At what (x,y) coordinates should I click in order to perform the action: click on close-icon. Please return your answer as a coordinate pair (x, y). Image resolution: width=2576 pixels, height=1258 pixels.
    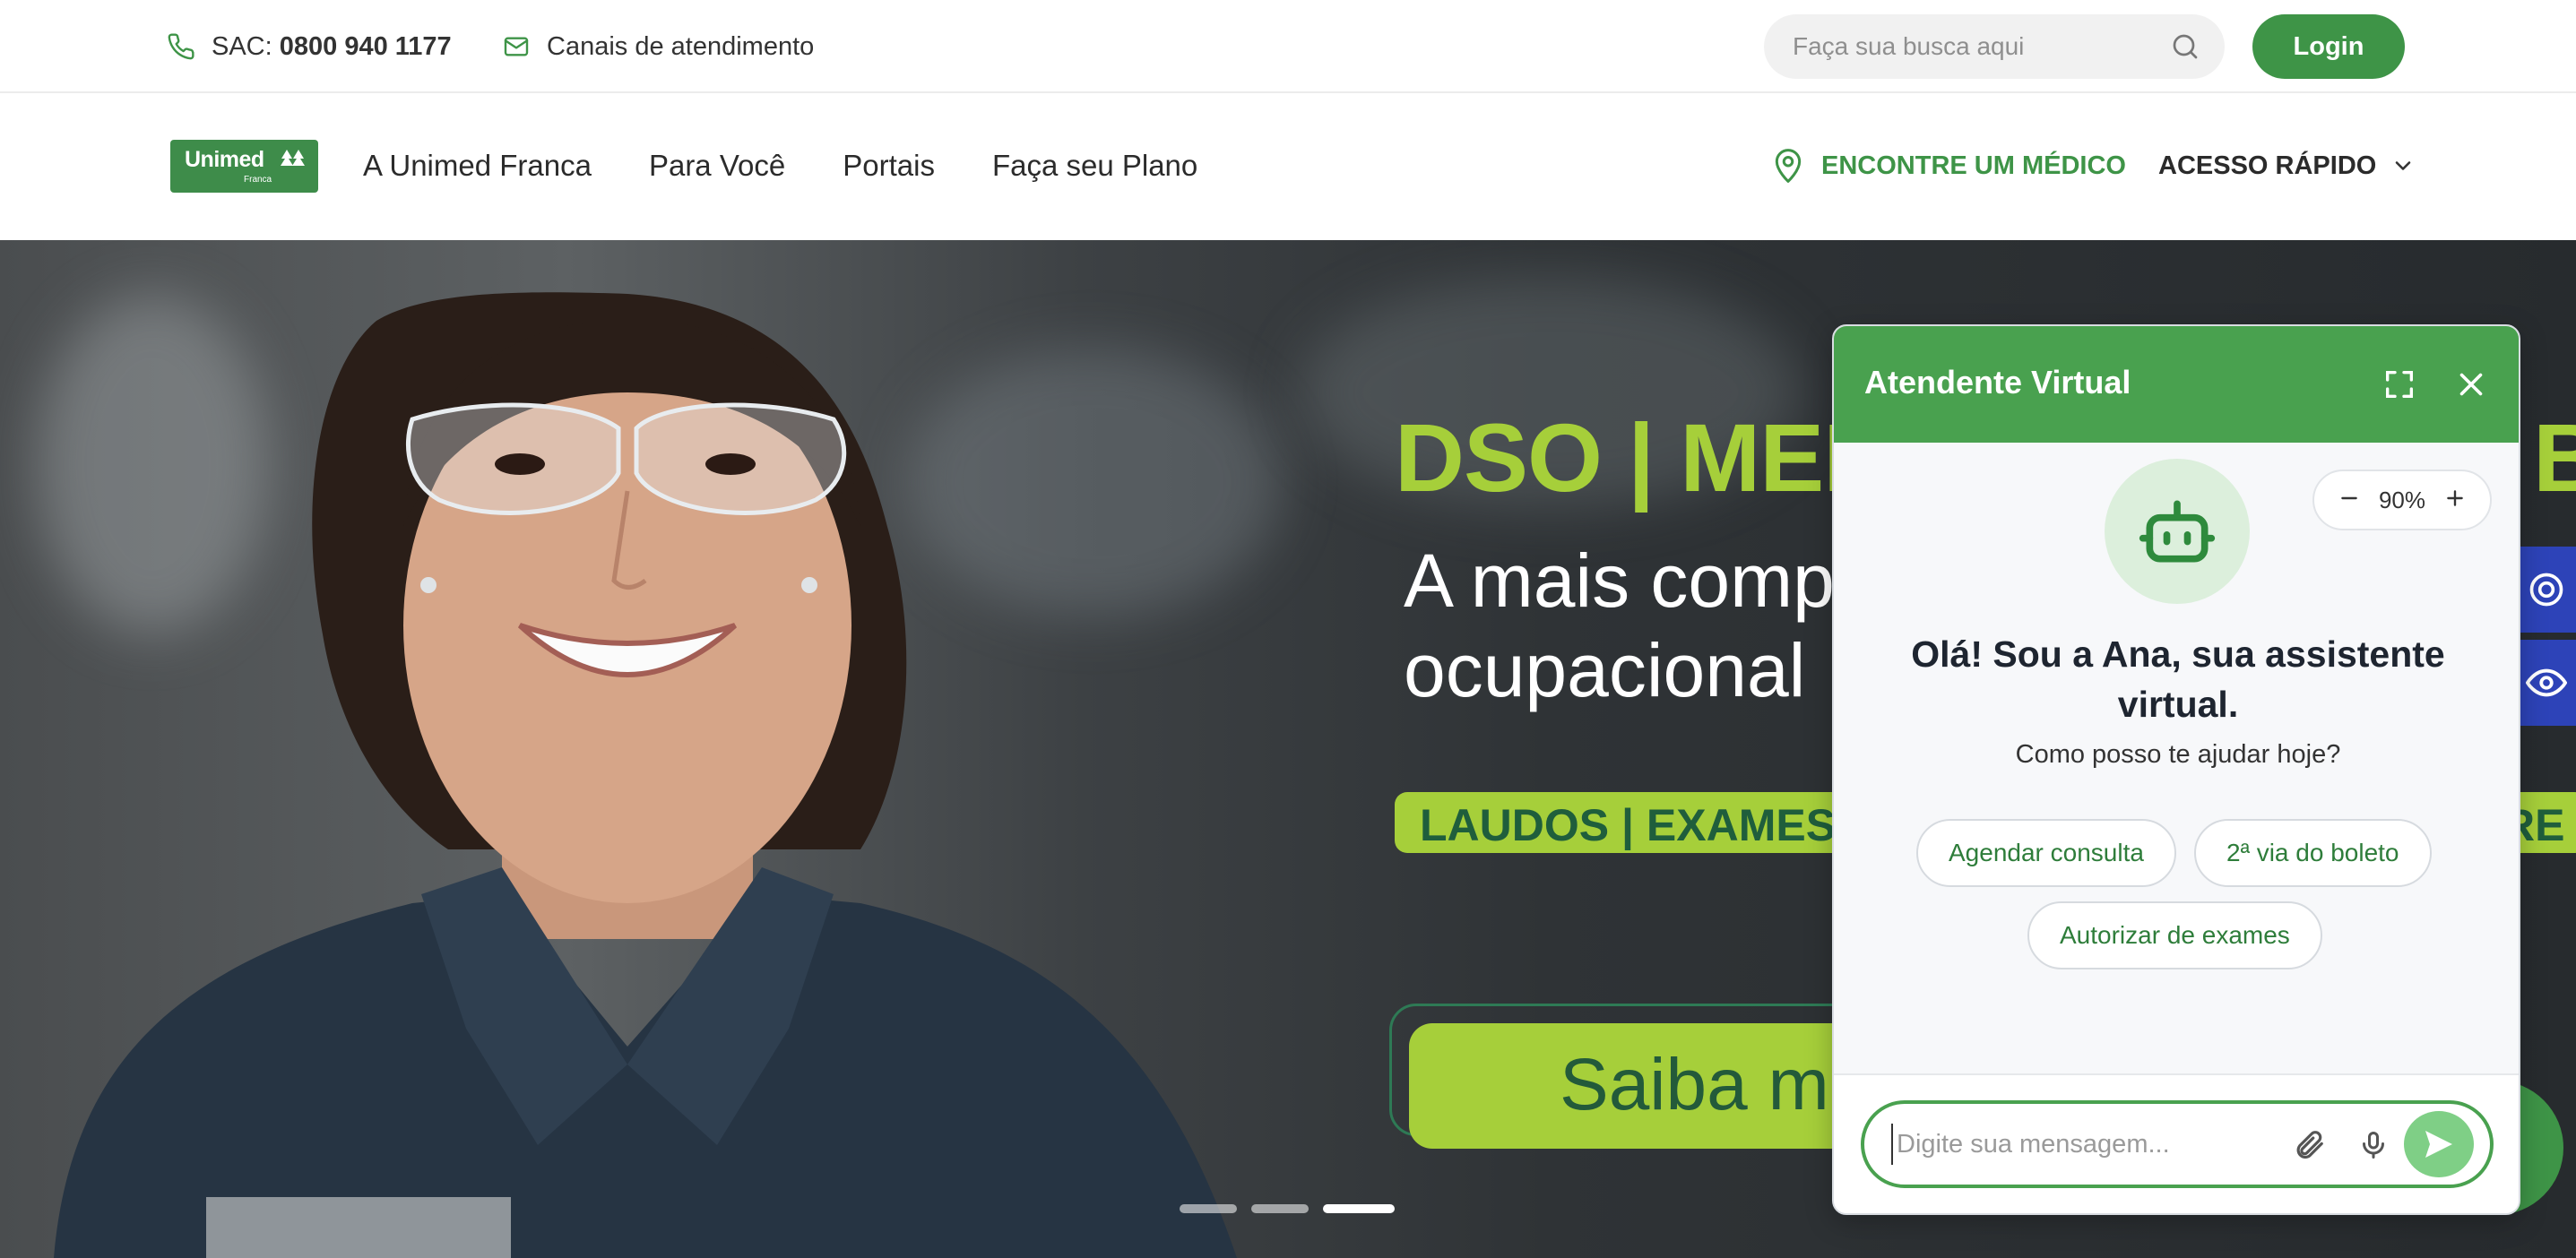
    Looking at the image, I should click on (2471, 384).